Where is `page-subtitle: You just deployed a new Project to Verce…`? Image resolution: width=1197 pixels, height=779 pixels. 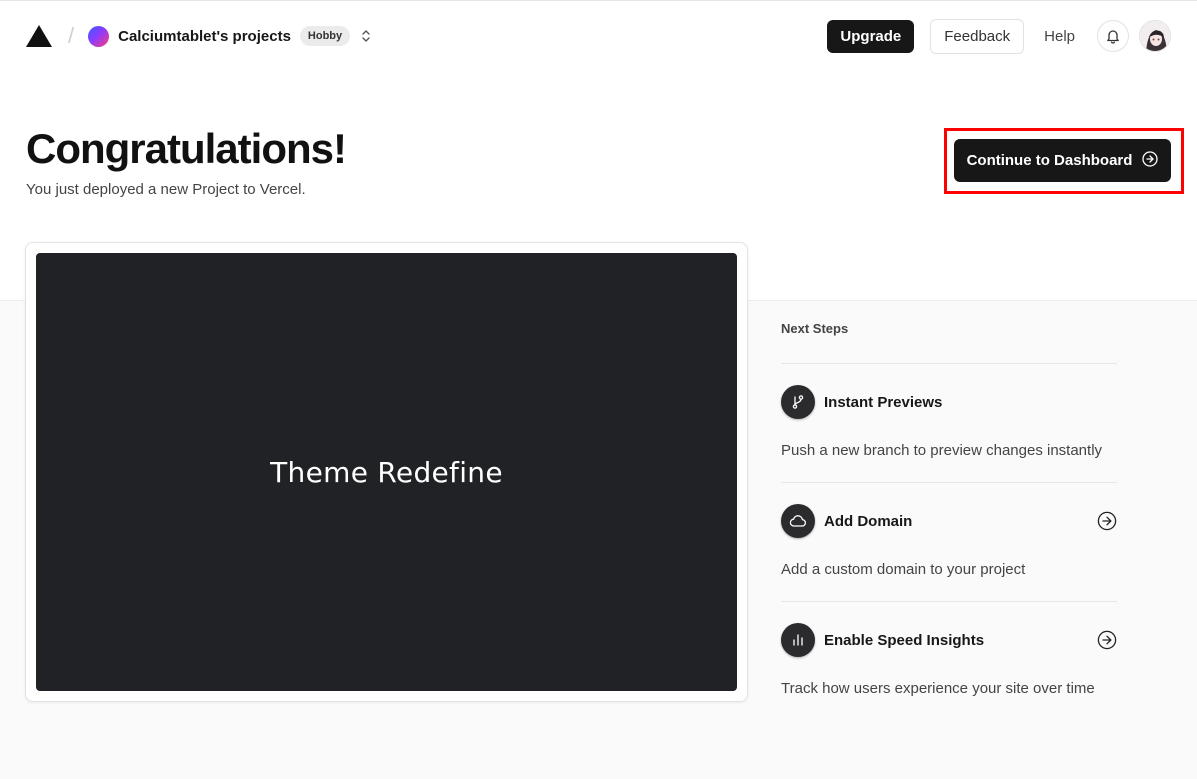
page-subtitle: You just deployed a new Project to Verce… is located at coordinates (166, 189).